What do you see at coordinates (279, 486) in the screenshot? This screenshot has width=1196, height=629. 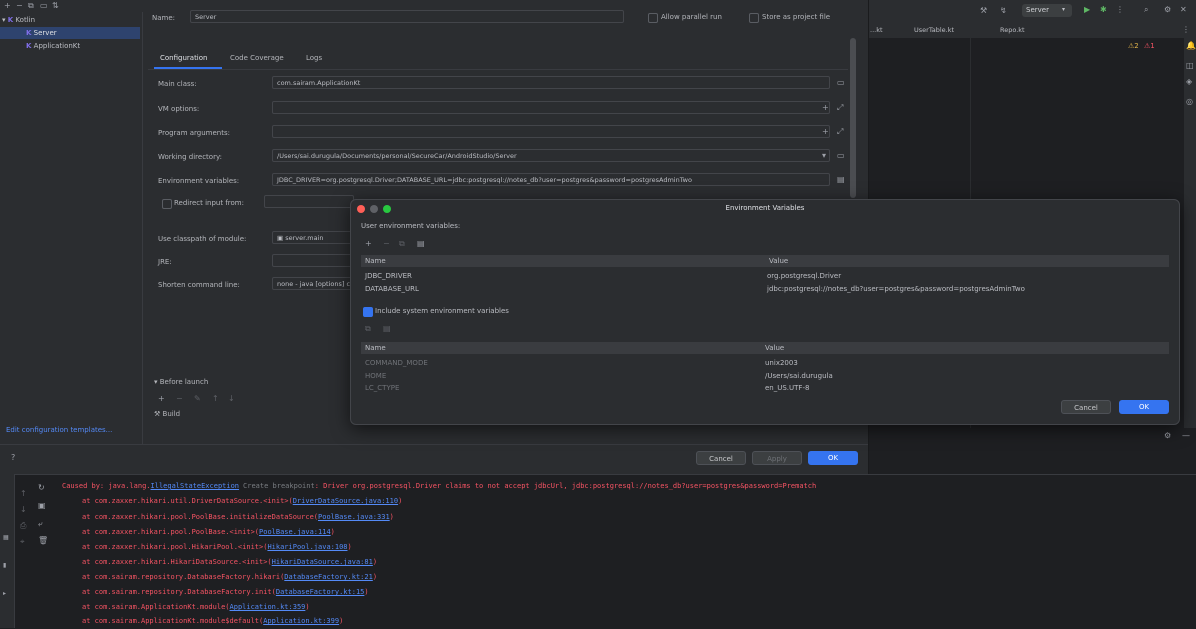 I see `create-breakpoint-link: Create breakpoint` at bounding box center [279, 486].